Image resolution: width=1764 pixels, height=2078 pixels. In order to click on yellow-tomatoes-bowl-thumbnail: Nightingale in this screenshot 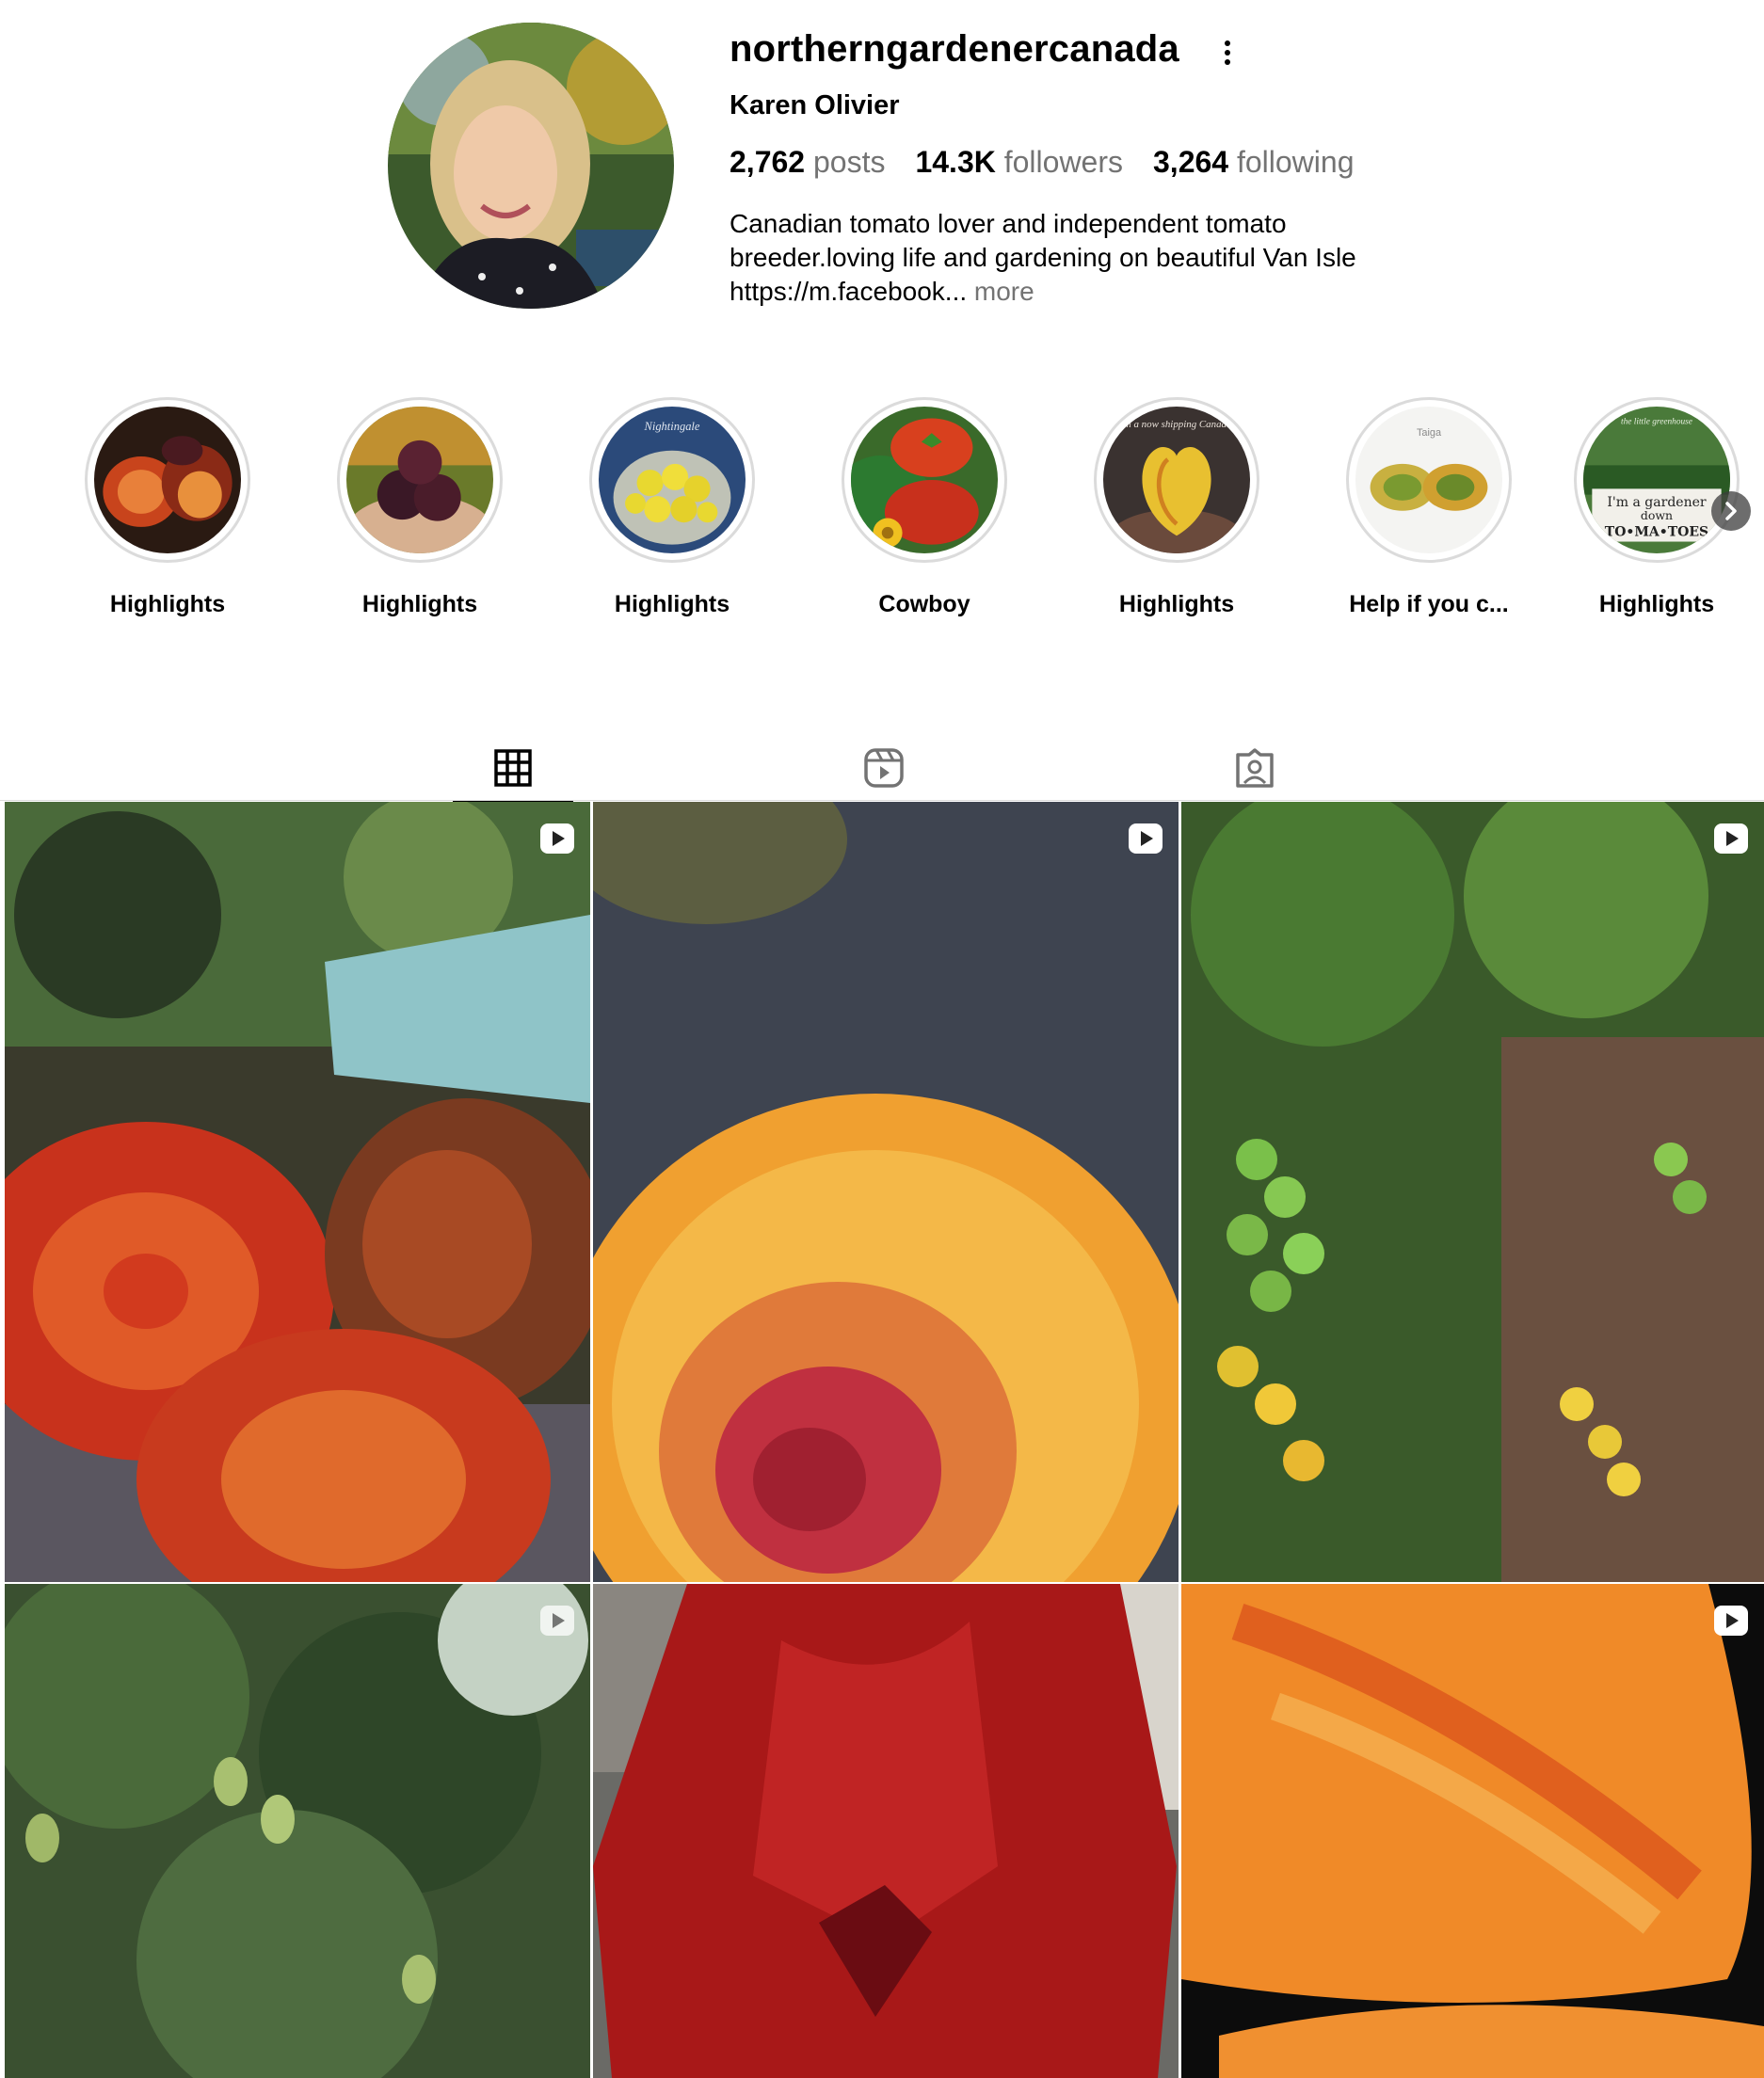, I will do `click(672, 480)`.